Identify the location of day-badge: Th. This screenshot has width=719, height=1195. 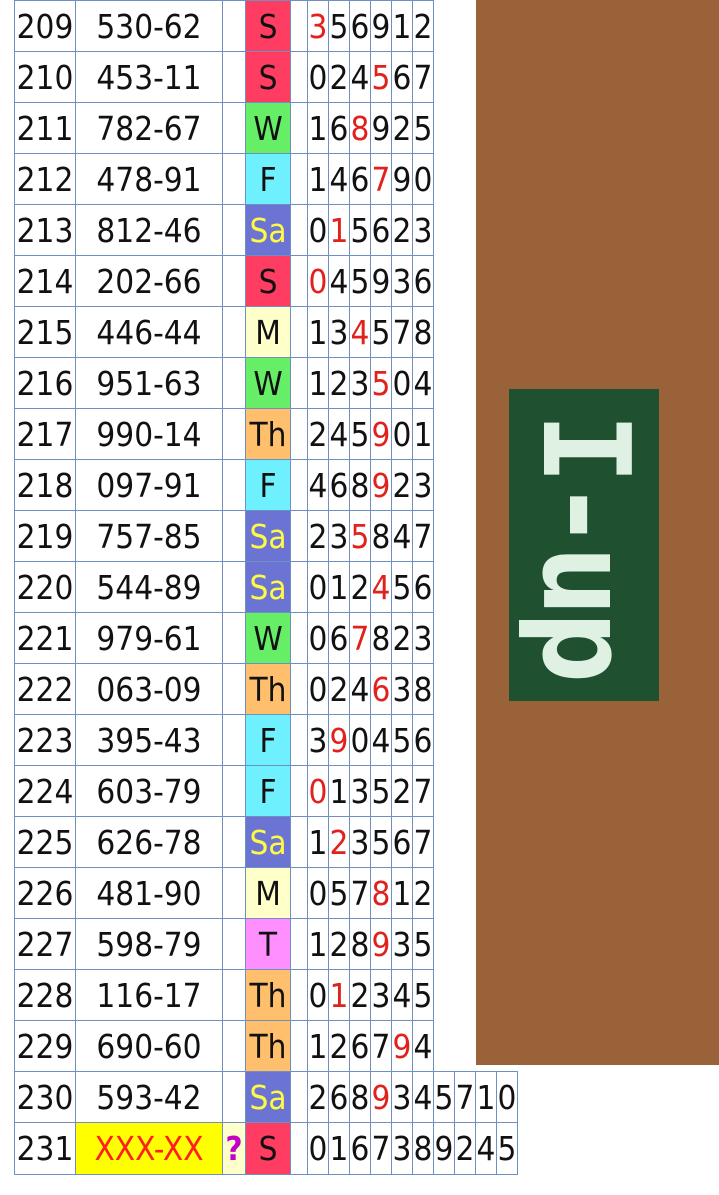
(268, 995).